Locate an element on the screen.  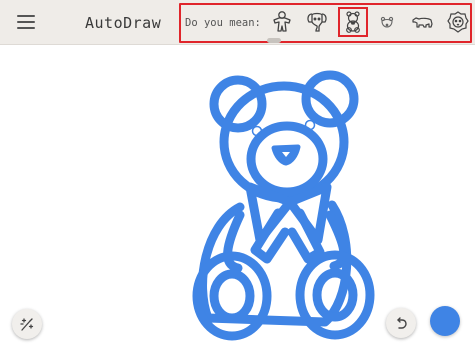
suggestions-label: Do you mean: is located at coordinates (223, 23).